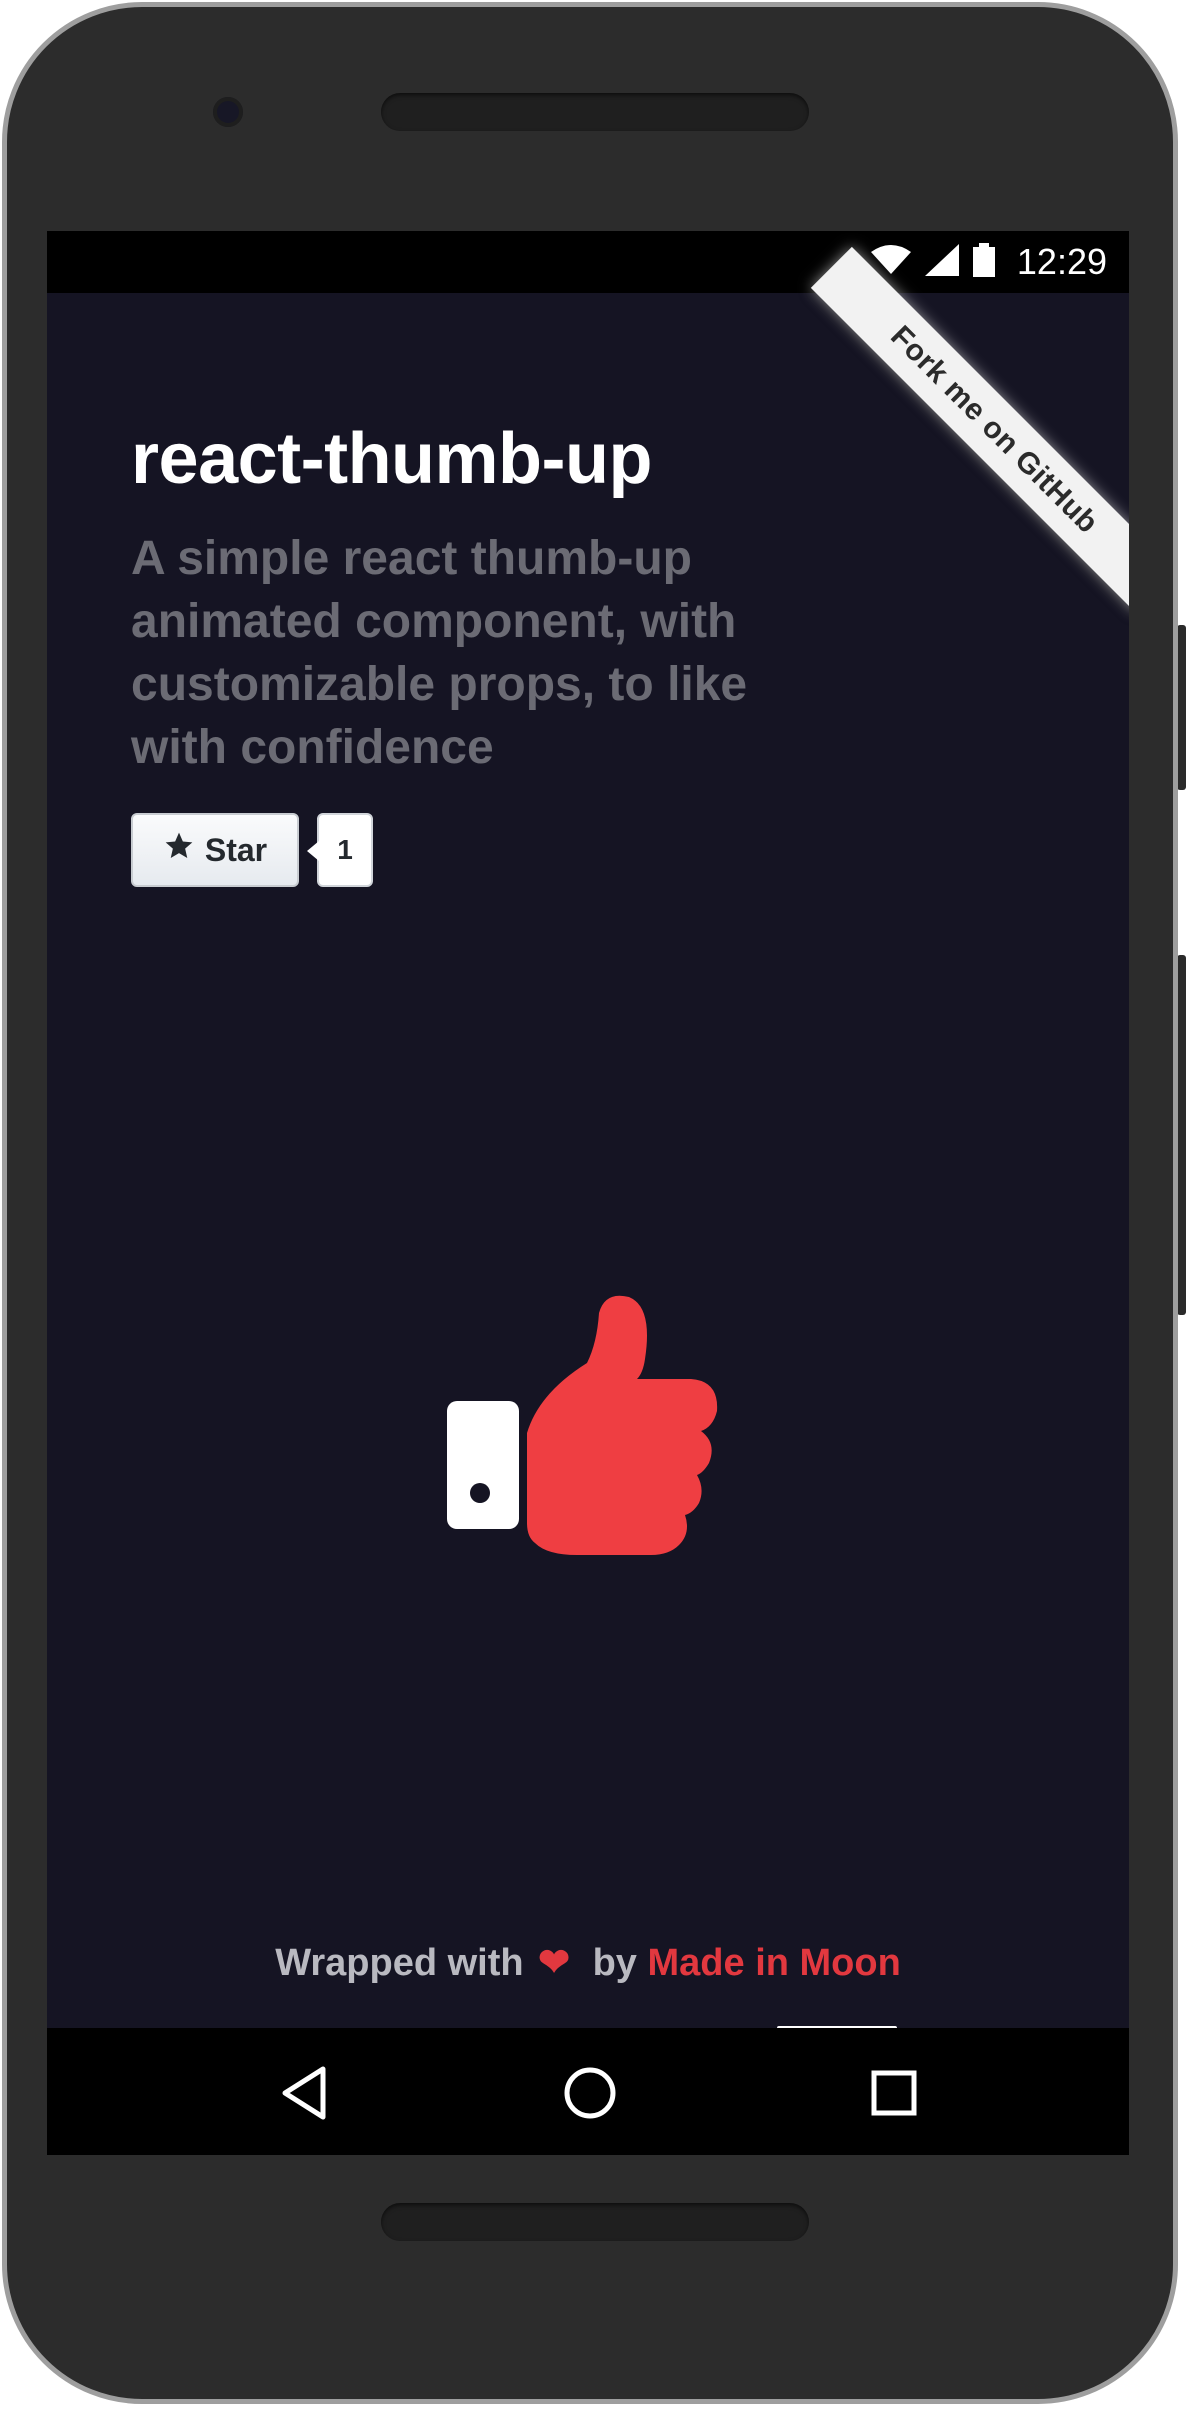  I want to click on earpiece-speaker, so click(595, 112).